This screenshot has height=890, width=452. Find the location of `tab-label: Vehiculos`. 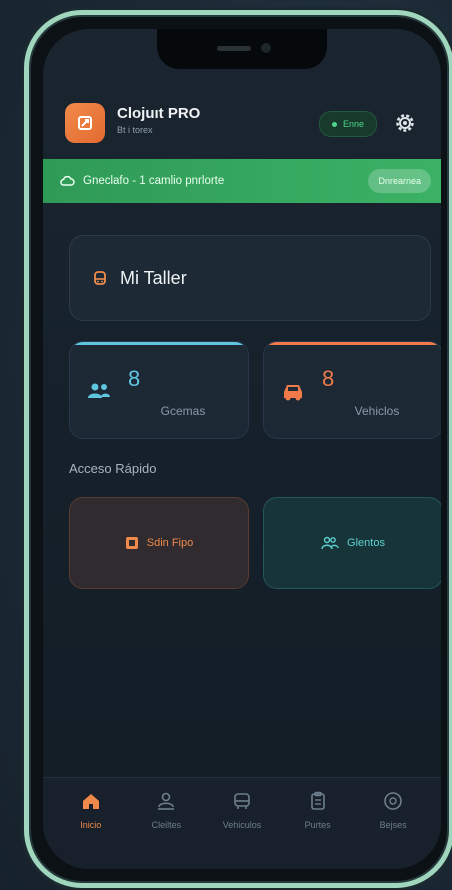

tab-label: Vehiculos is located at coordinates (242, 825).